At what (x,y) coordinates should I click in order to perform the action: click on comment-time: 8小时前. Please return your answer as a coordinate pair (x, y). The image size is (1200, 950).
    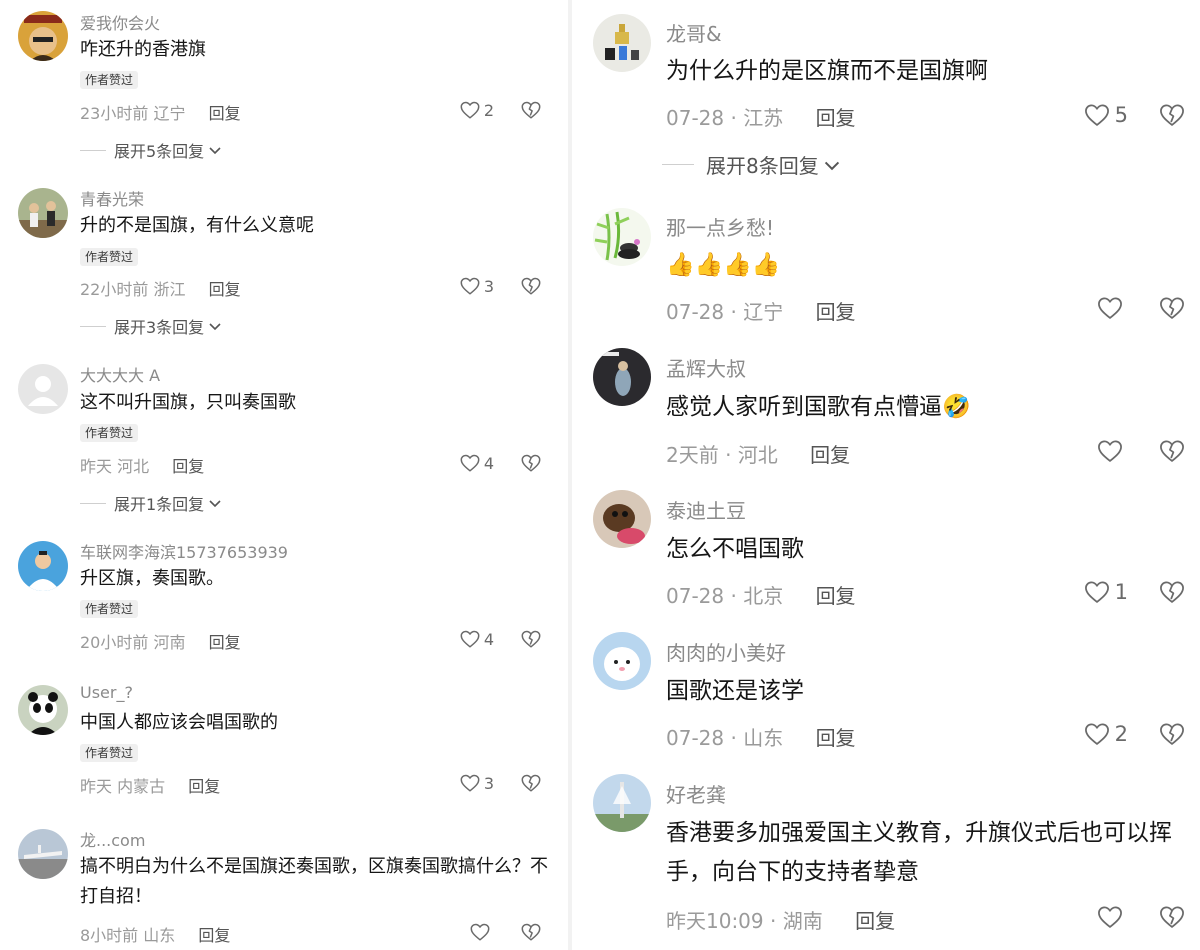
    Looking at the image, I should click on (109, 935).